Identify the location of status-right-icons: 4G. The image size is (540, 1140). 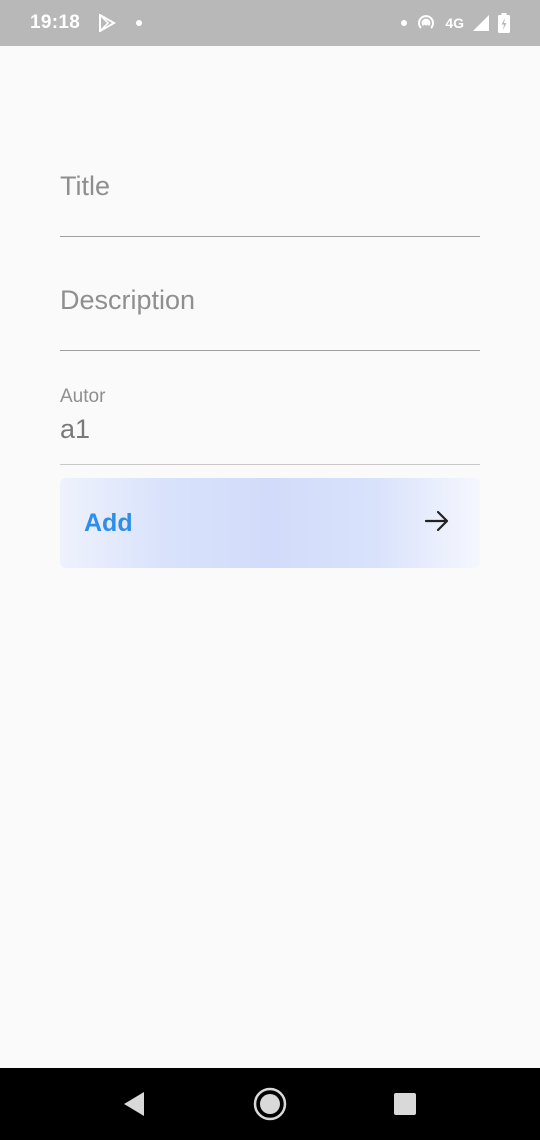
(455, 23).